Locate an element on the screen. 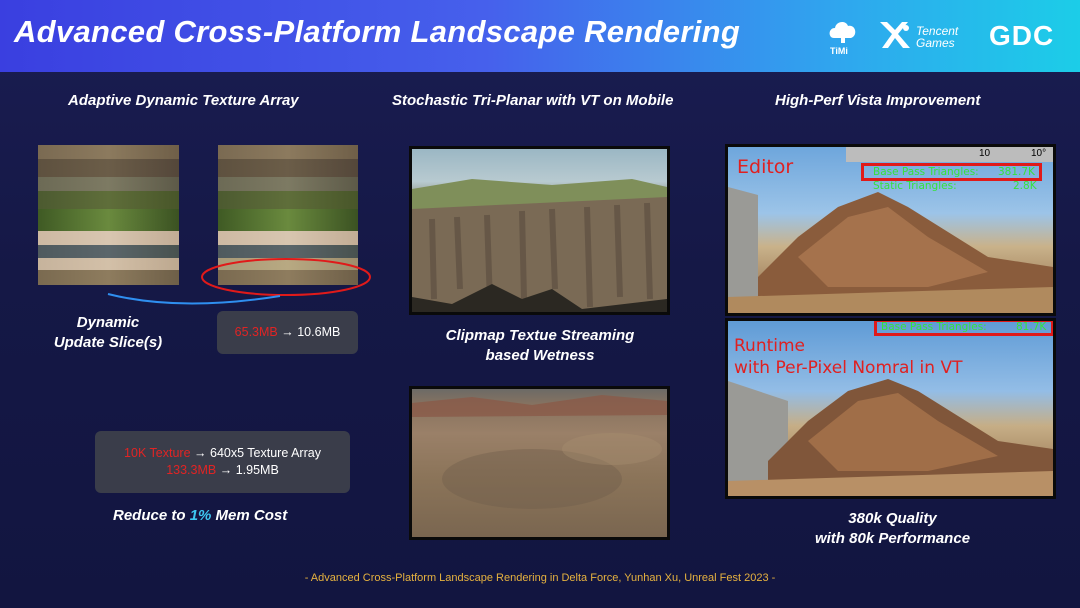 This screenshot has width=1080, height=608. caption-line: Clipmap Textue Streaming is located at coordinates (540, 335).